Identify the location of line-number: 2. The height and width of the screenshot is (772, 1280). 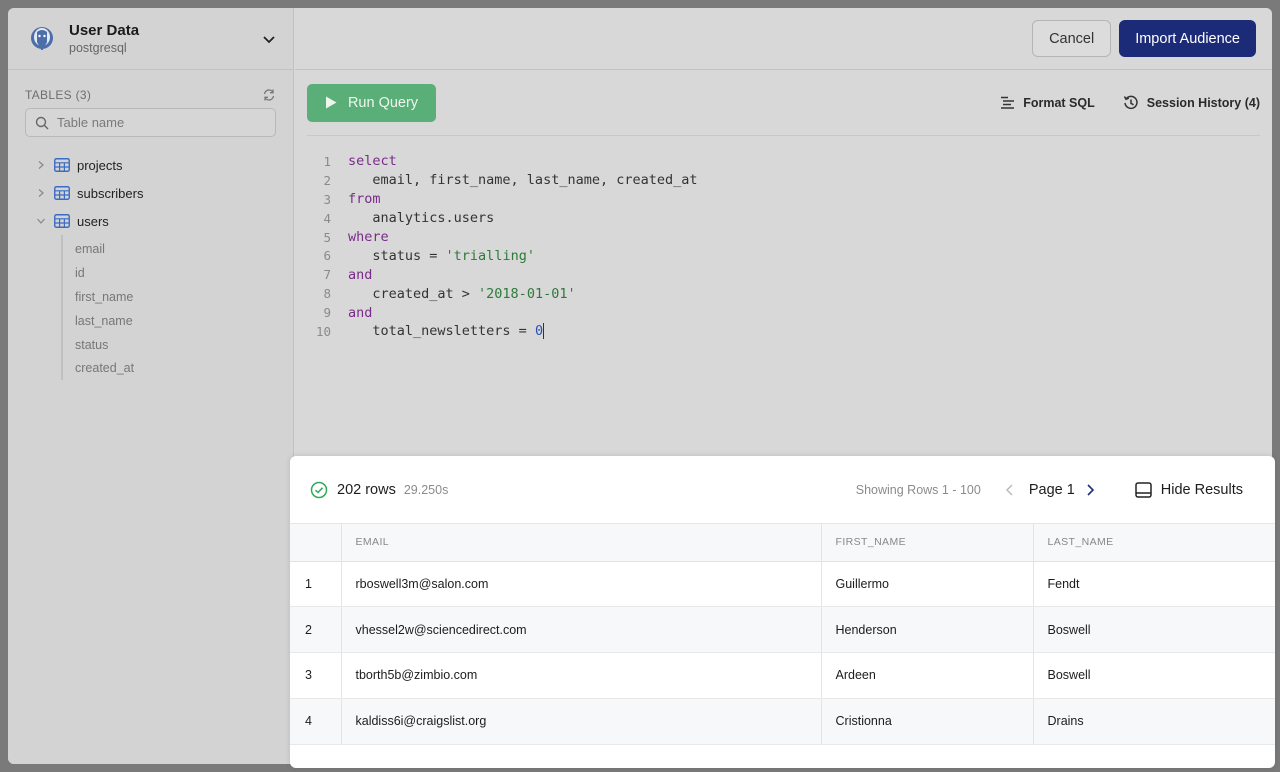
(327, 180).